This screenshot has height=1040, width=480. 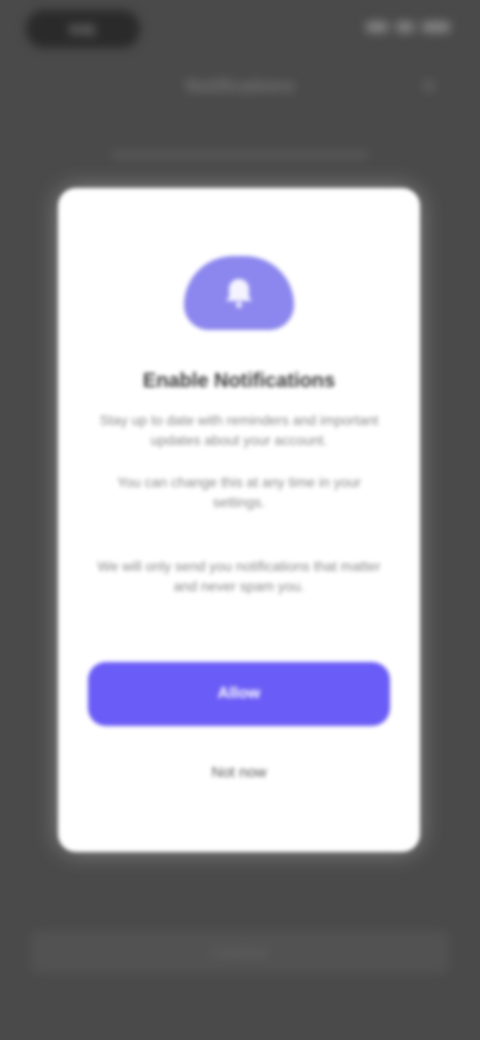 I want to click on background-continue-button: Continue, so click(x=240, y=952).